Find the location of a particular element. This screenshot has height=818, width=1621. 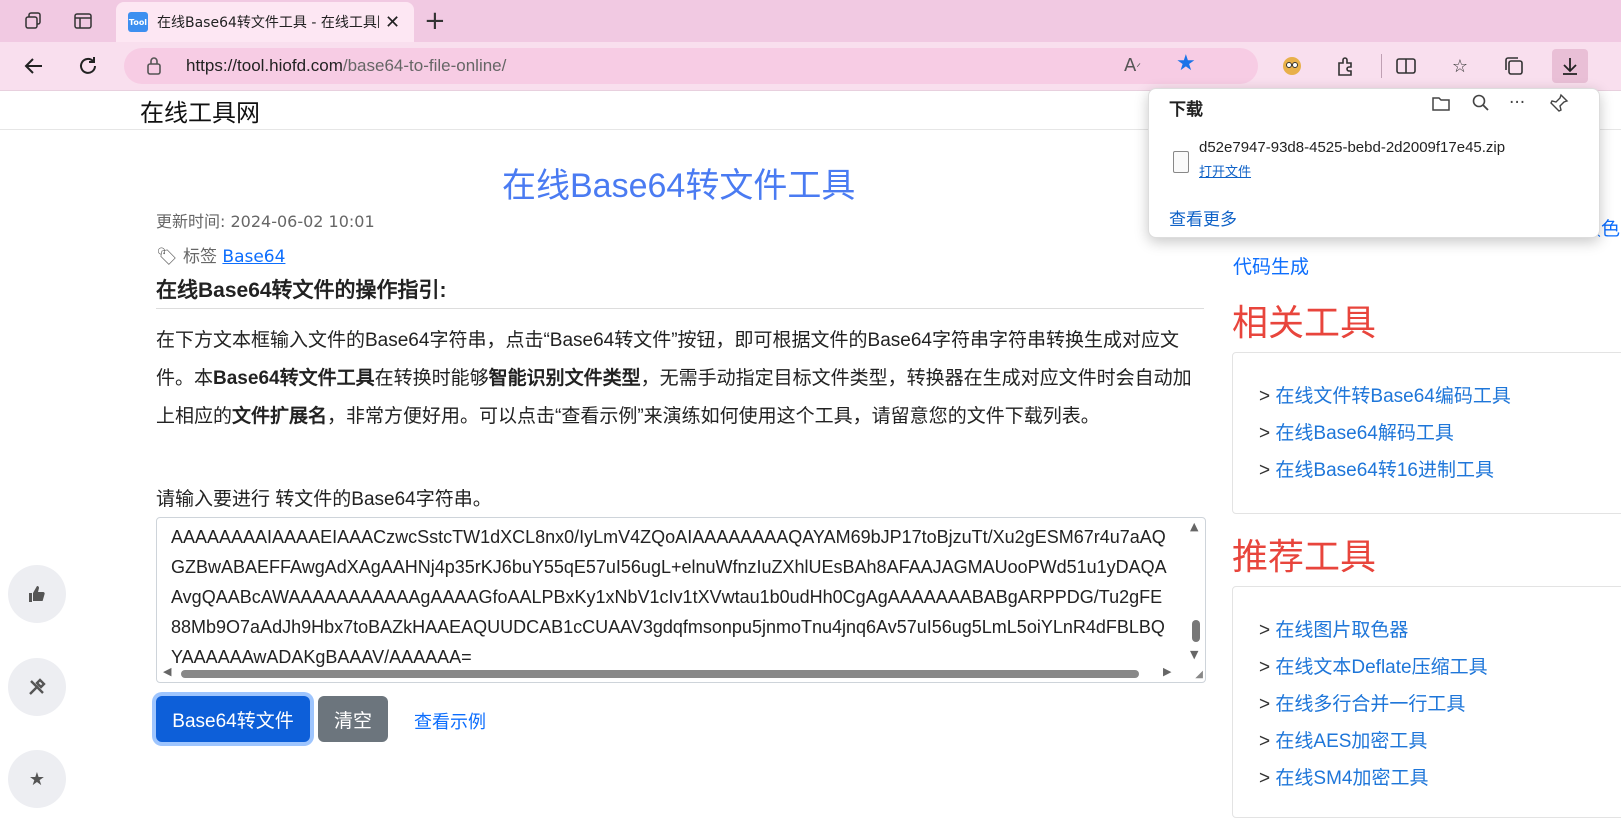

related-tools-heading: 相关工具 is located at coordinates (1304, 322).